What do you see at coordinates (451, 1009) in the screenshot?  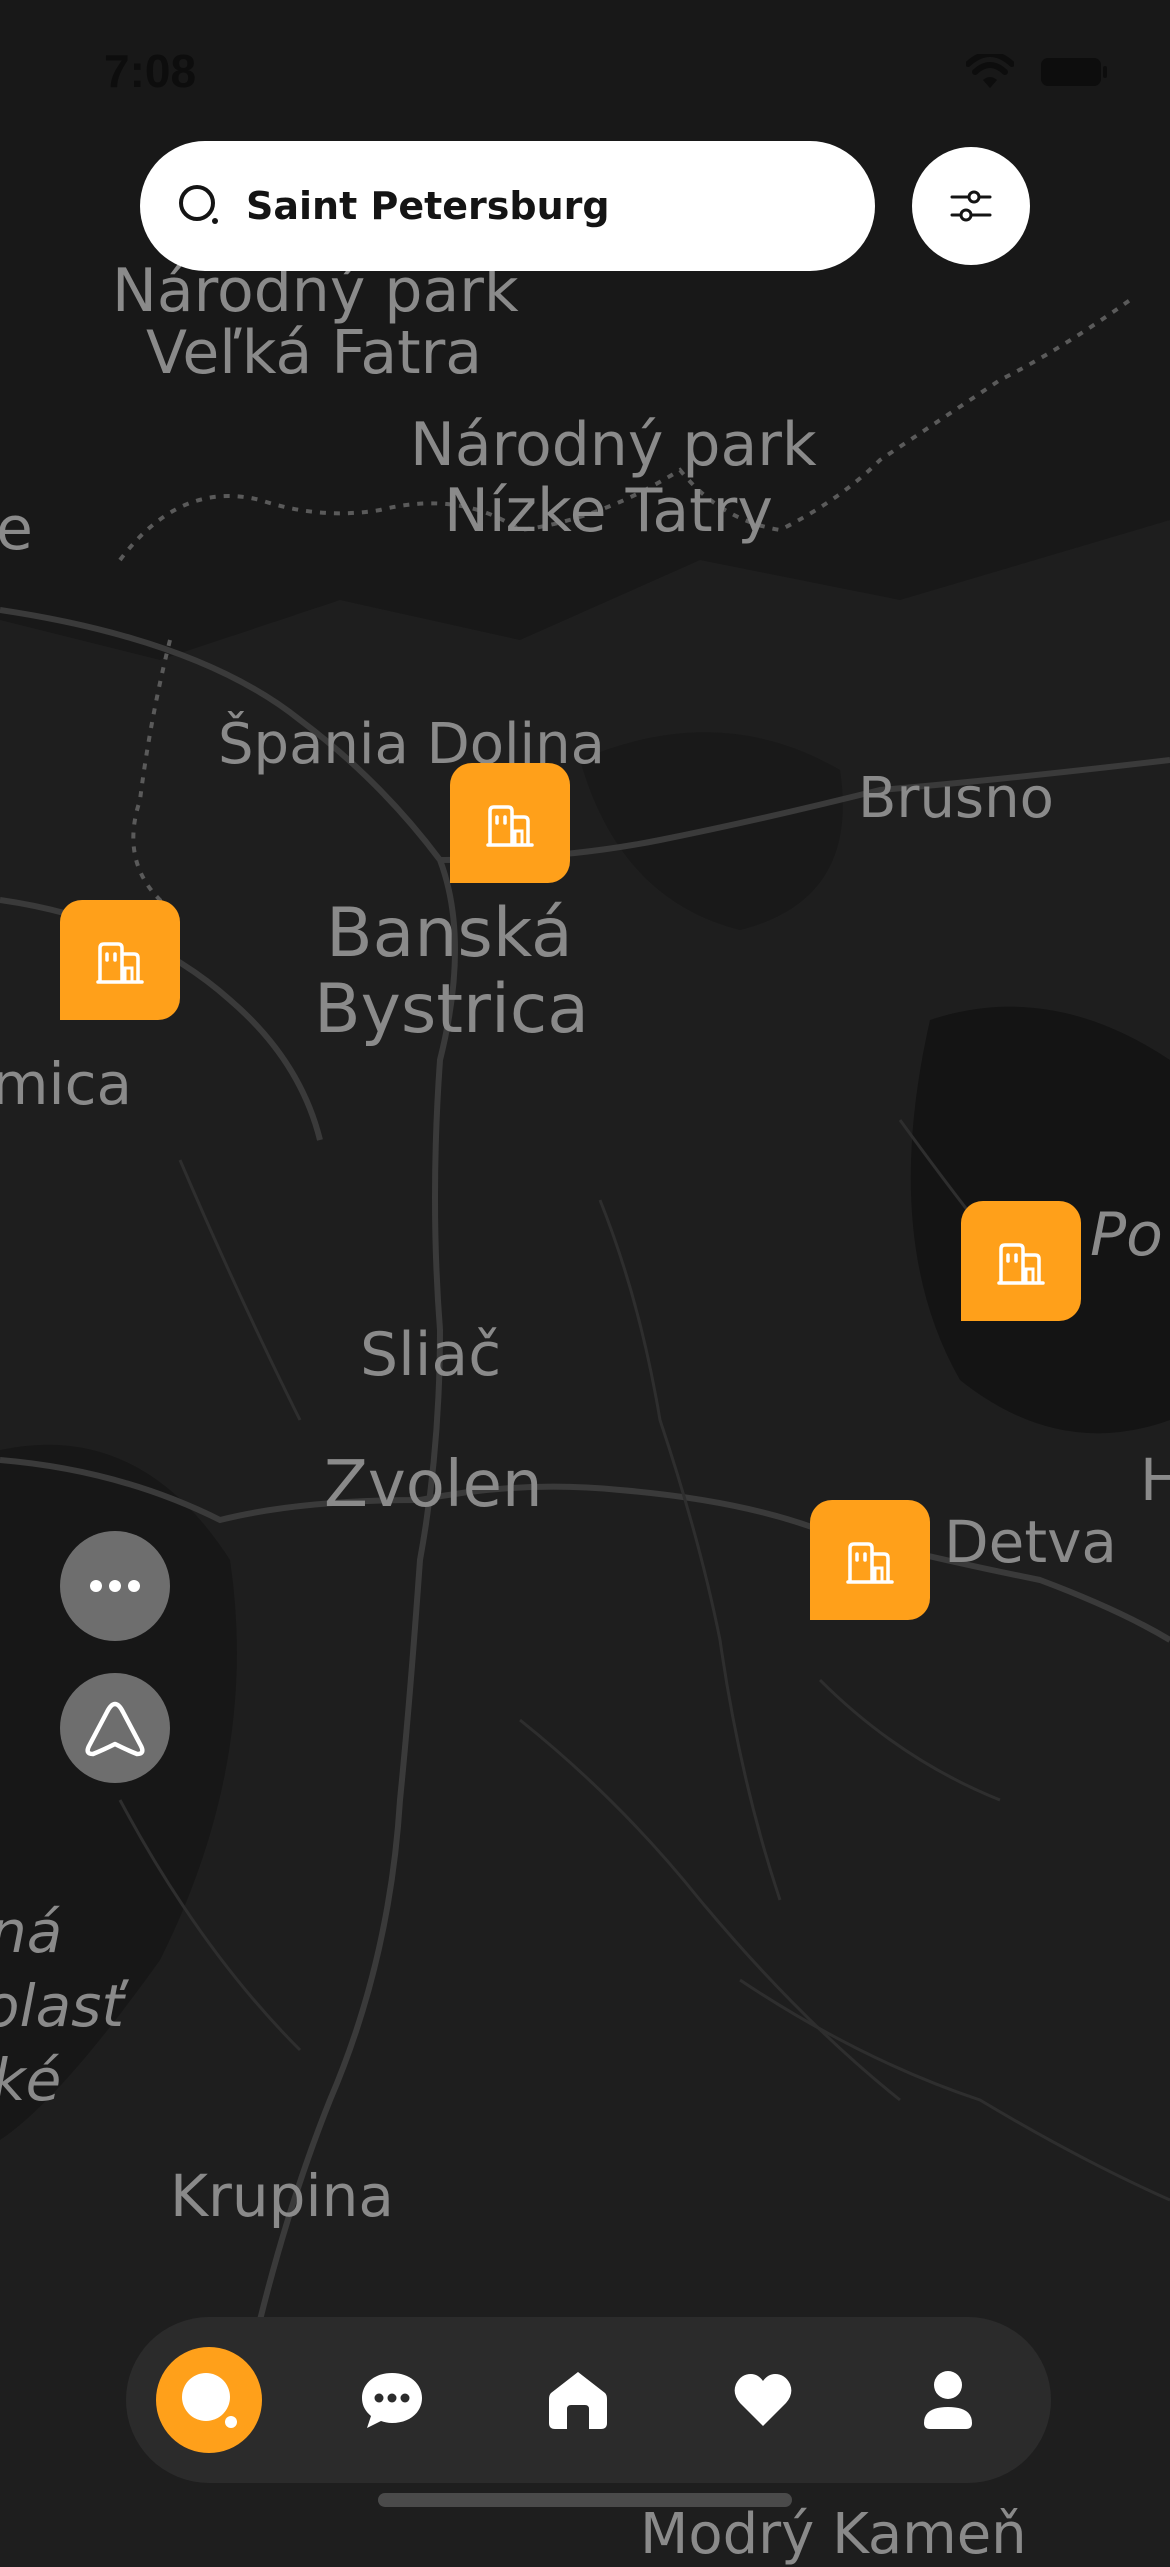 I see `map-label-bystrica: Bystrica` at bounding box center [451, 1009].